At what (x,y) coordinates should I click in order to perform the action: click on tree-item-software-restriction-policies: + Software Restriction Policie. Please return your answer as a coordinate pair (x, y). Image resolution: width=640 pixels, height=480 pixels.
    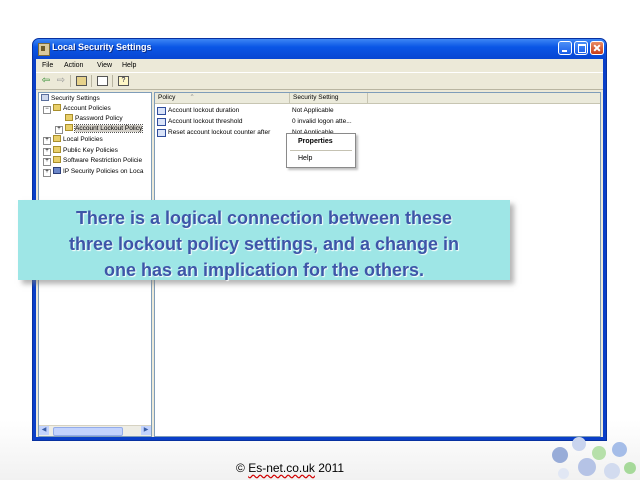
    Looking at the image, I should click on (92, 161).